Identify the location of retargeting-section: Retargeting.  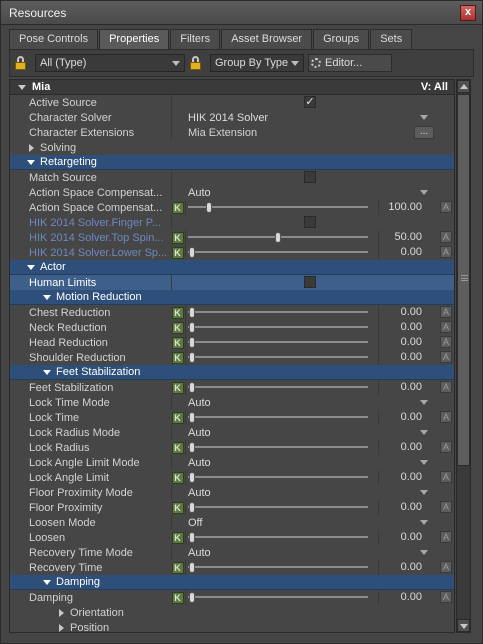
(232, 162).